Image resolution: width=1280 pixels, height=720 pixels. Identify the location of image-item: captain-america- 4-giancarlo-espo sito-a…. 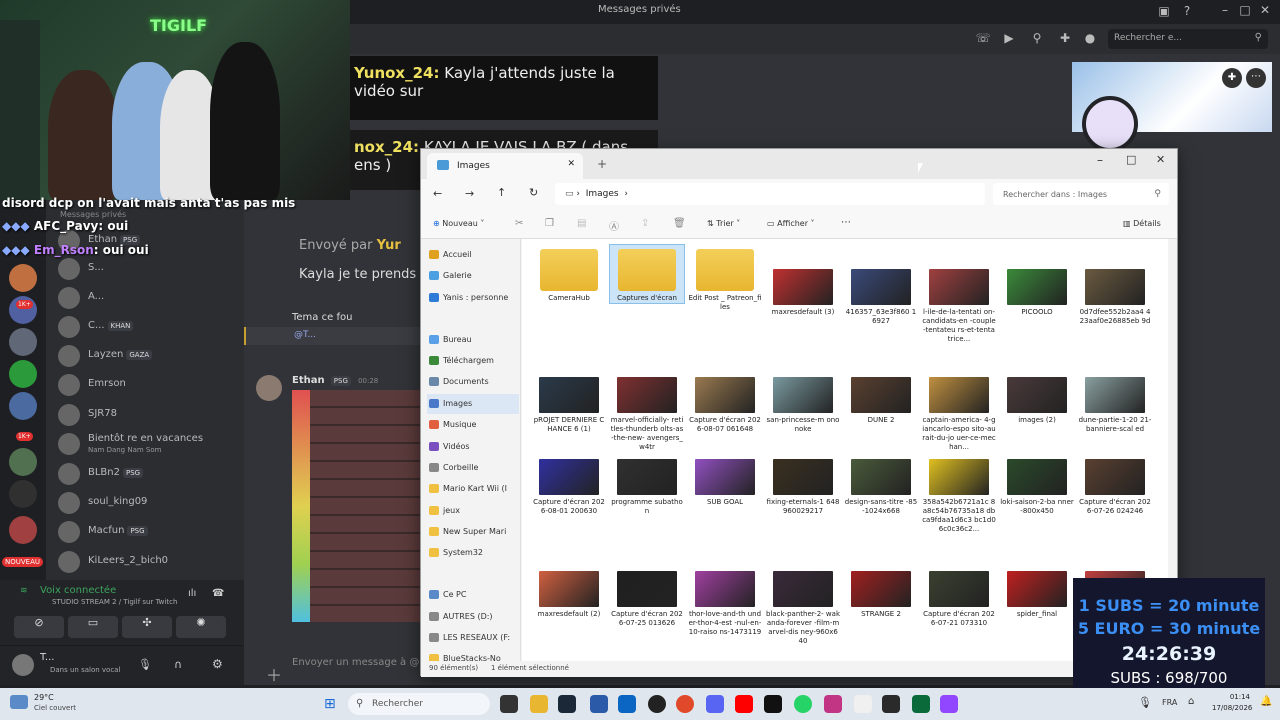
(959, 402).